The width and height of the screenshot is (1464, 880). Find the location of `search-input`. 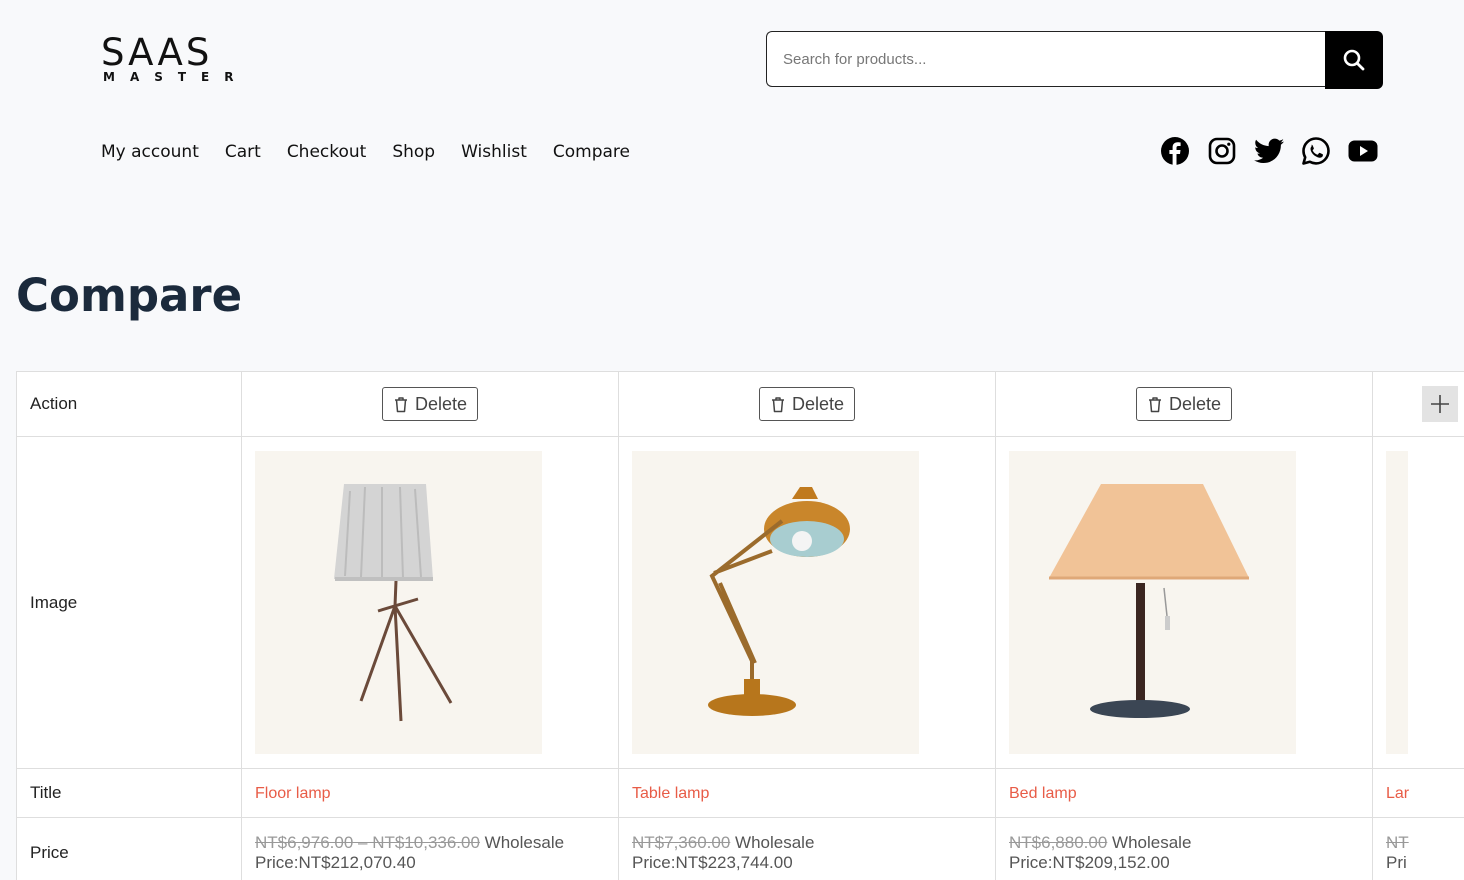

search-input is located at coordinates (1045, 59).